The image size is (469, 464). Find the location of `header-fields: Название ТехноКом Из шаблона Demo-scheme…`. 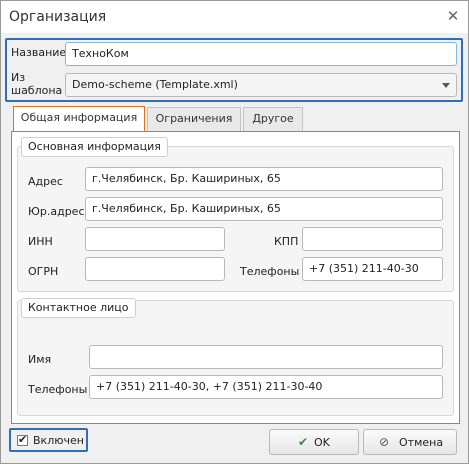

header-fields: Название ТехноКом Из шаблона Demo-scheme… is located at coordinates (234, 70).